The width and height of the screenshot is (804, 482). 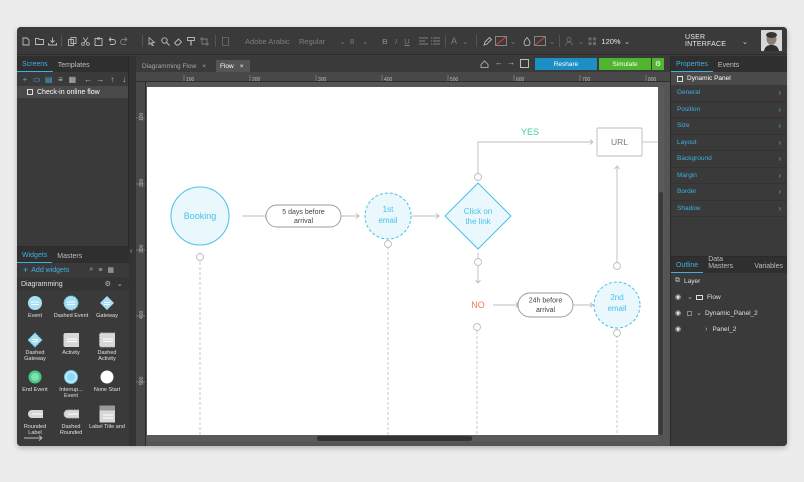 What do you see at coordinates (726, 264) in the screenshot?
I see `tab-data-masters: Data Masters` at bounding box center [726, 264].